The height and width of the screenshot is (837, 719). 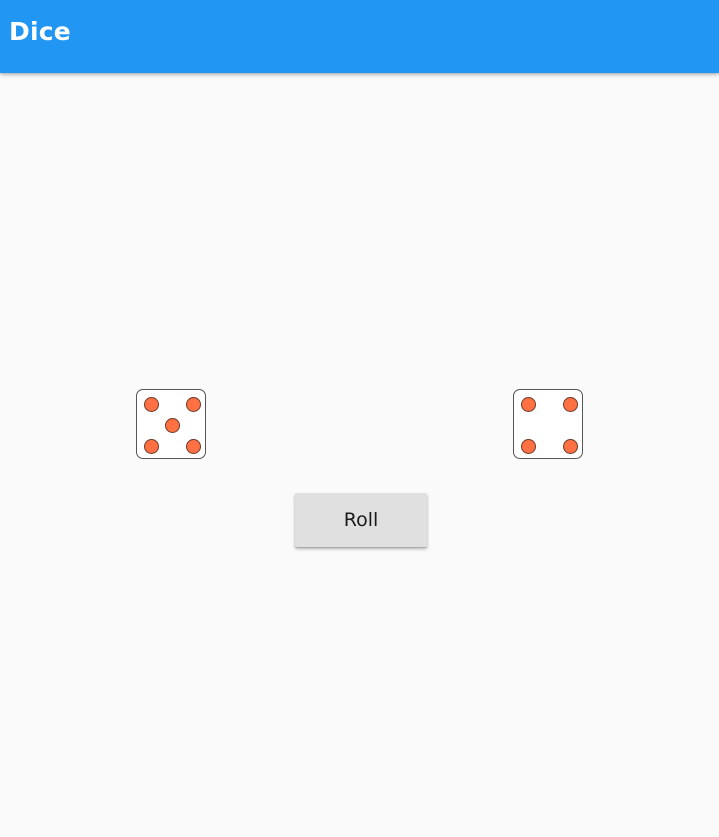 What do you see at coordinates (359, 36) in the screenshot?
I see `app-bar: Dice` at bounding box center [359, 36].